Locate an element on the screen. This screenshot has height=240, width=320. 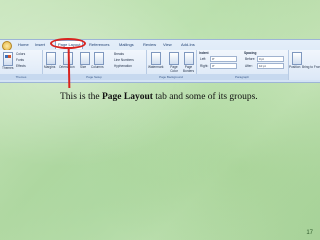
page-borders-icon is located at coordinates (189, 58).